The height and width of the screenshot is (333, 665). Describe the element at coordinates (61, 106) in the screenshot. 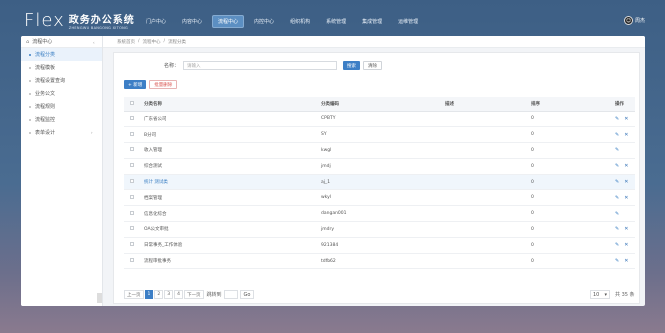

I see `sidebar-item: 流程规则` at that location.